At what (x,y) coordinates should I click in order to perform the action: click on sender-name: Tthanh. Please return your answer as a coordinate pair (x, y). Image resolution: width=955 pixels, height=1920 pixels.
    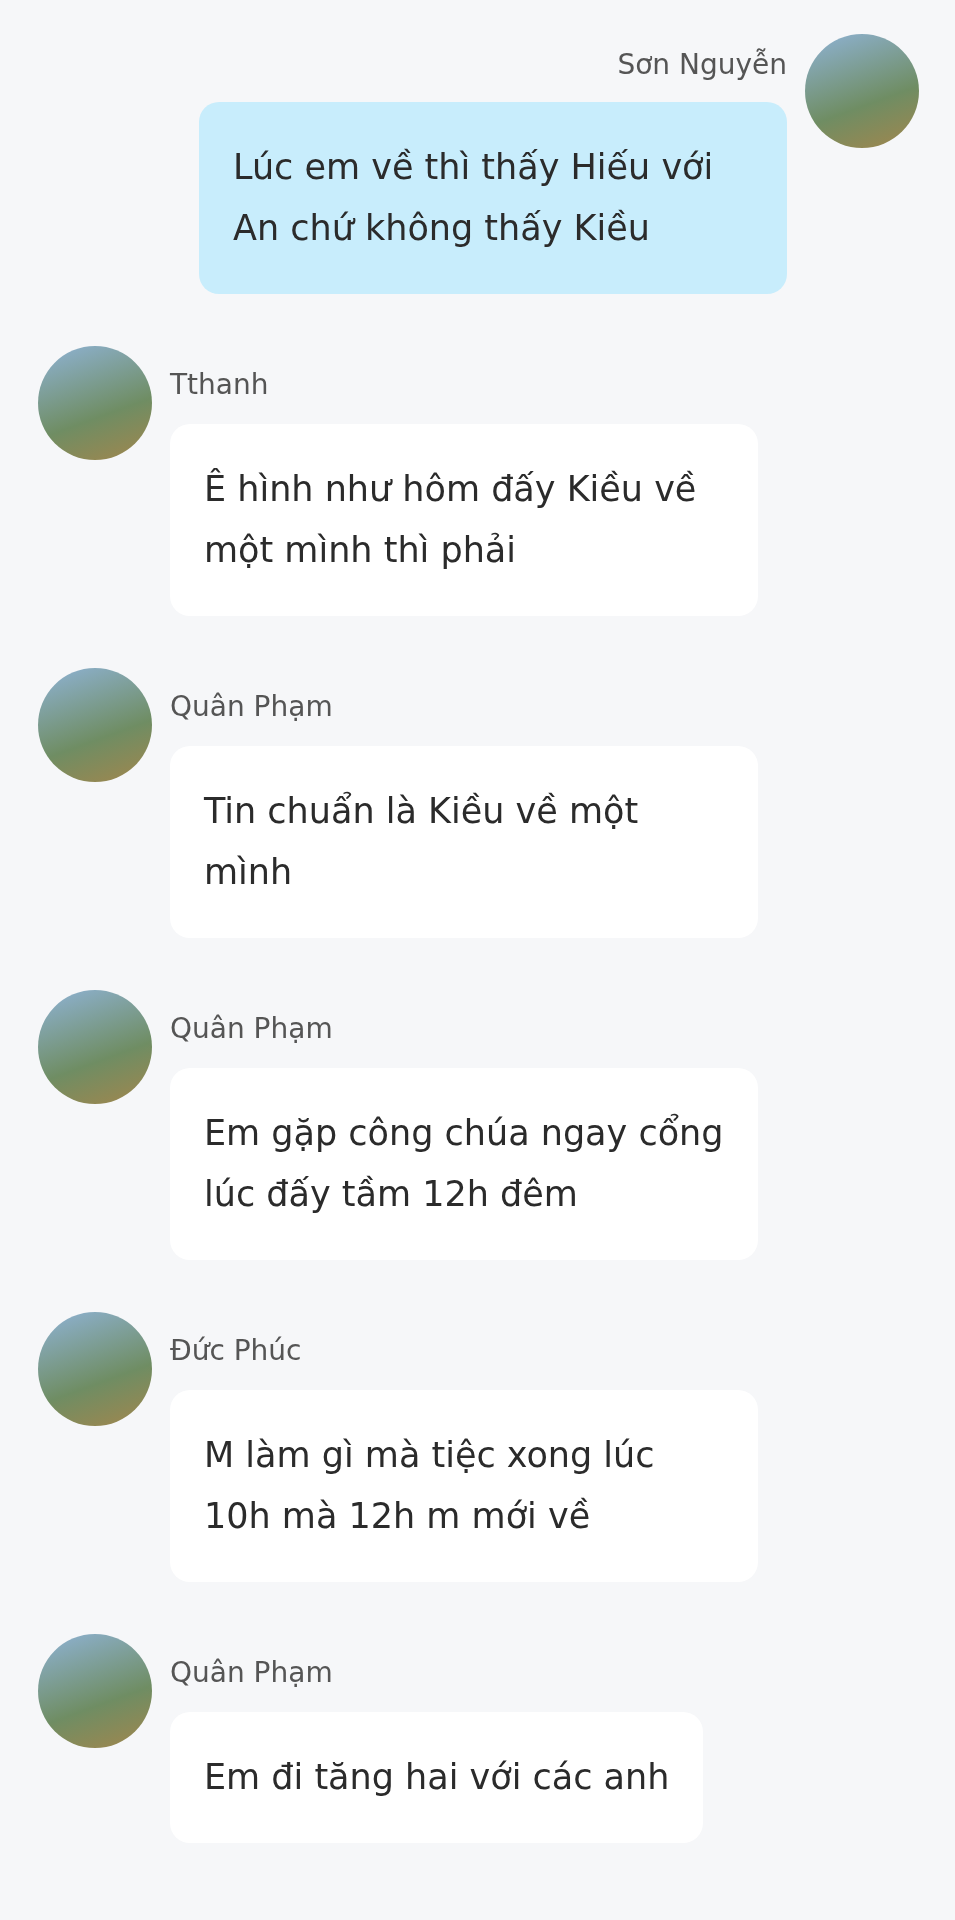
    Looking at the image, I should click on (220, 385).